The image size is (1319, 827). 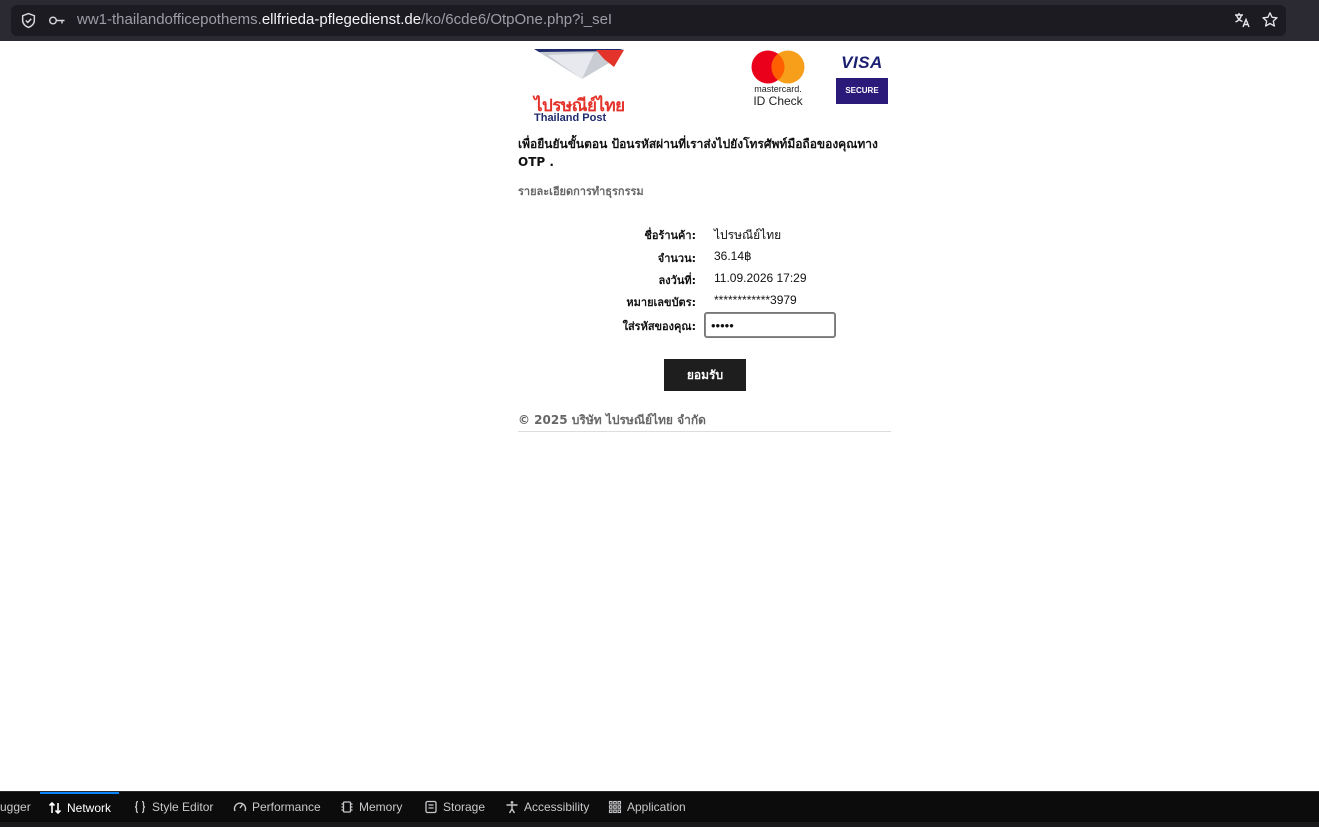 What do you see at coordinates (512, 807) in the screenshot?
I see `accessibility-person-icon` at bounding box center [512, 807].